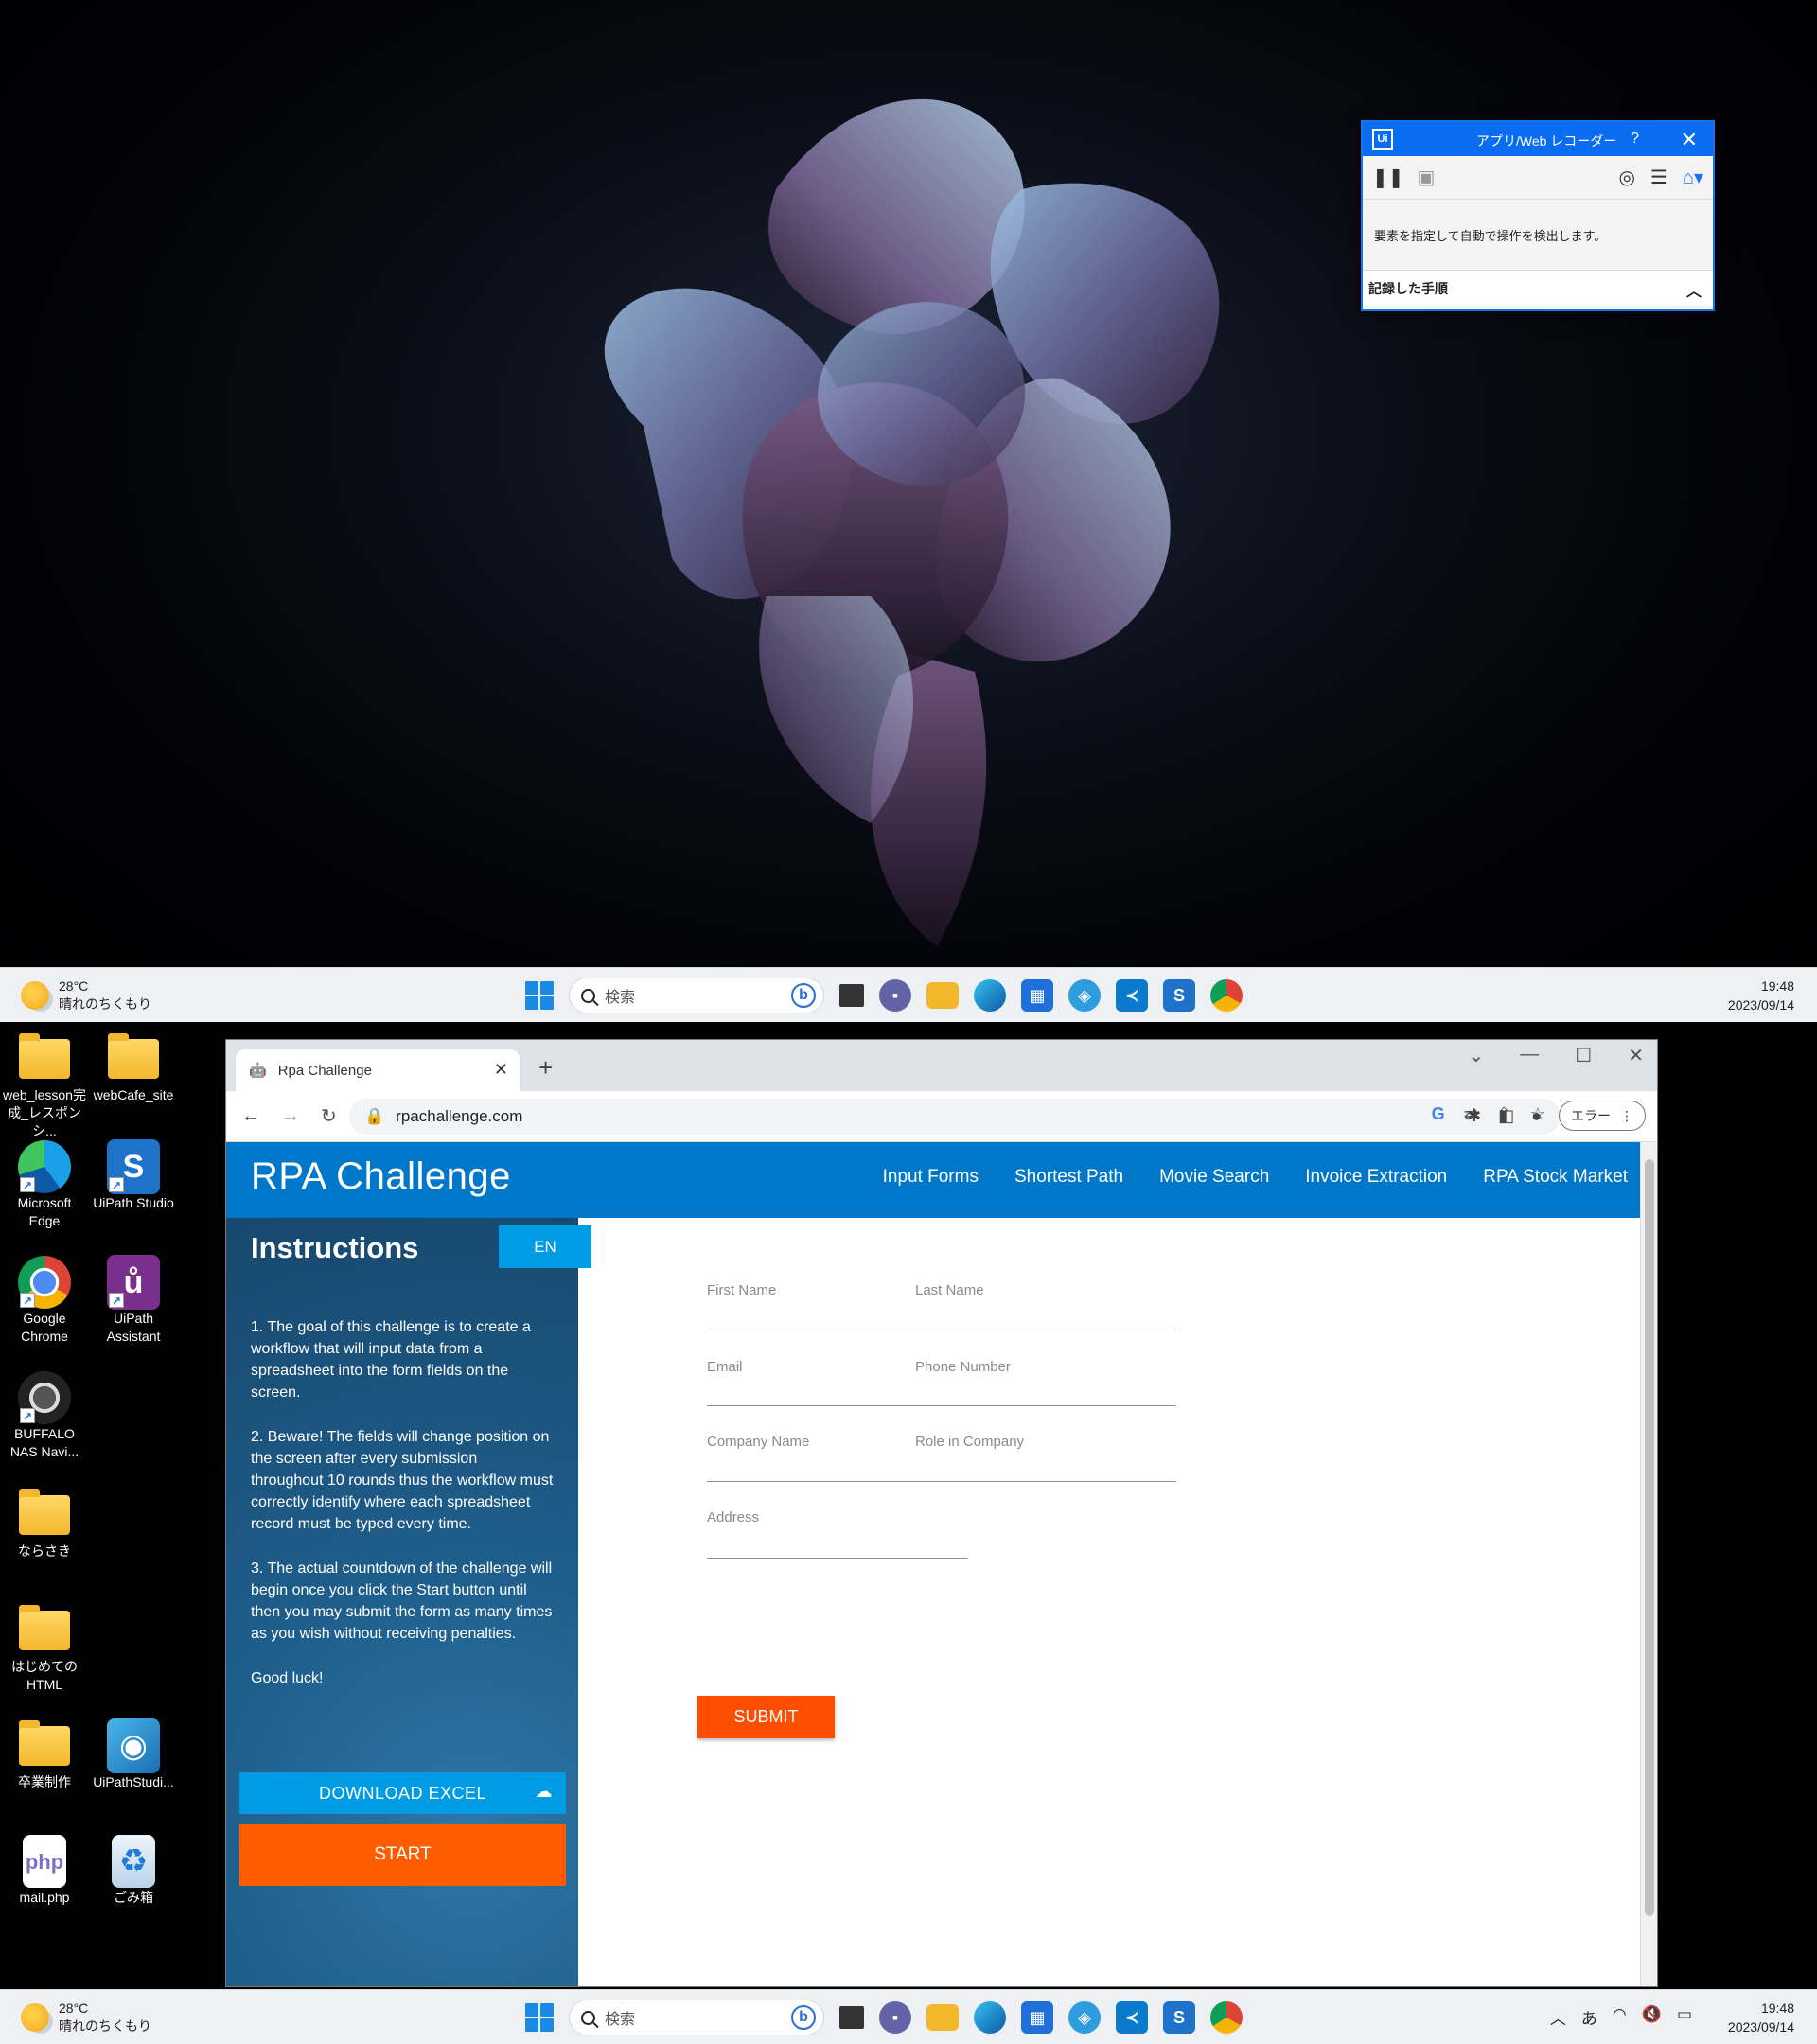 The width and height of the screenshot is (1817, 2044). What do you see at coordinates (837, 1542) in the screenshot?
I see `address-input` at bounding box center [837, 1542].